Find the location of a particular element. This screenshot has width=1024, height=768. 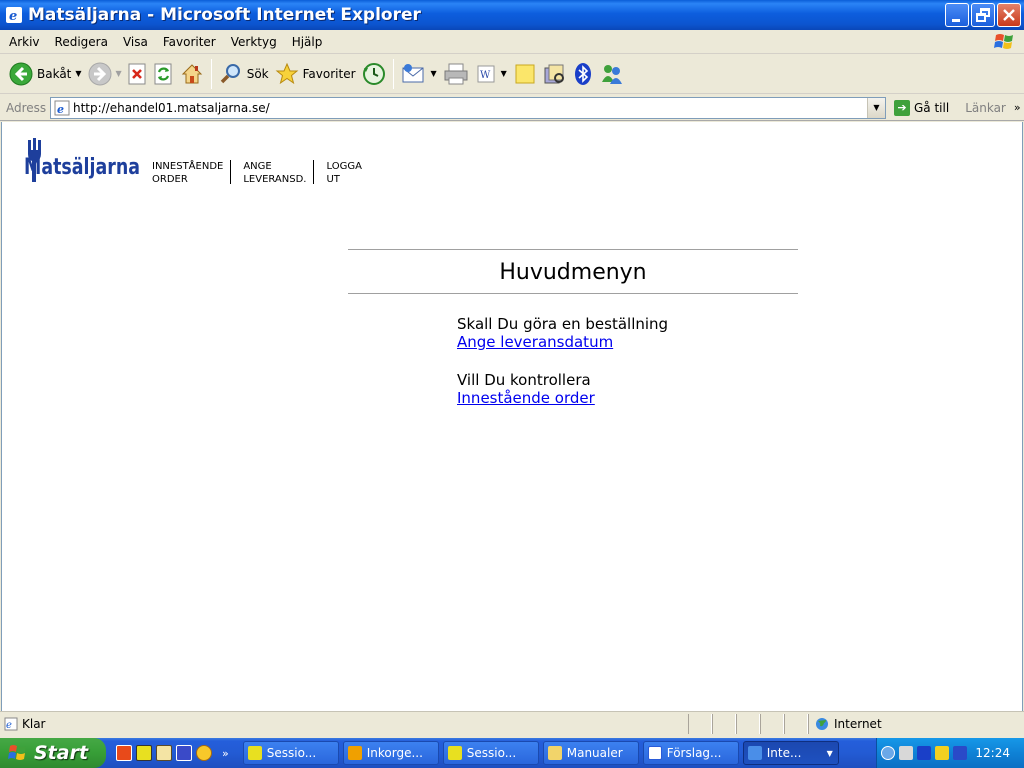

address-dropdown-button: ▼ is located at coordinates (876, 107).